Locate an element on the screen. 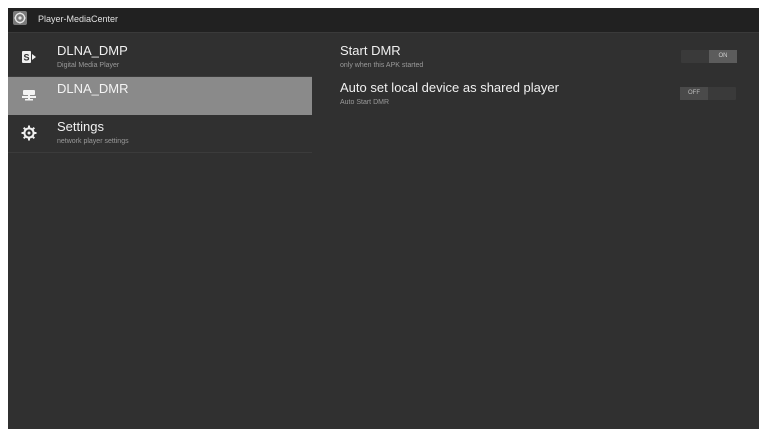 Image resolution: width=759 pixels, height=429 pixels. sidebar-item-dlna-dmr: DLNA_DMR is located at coordinates (160, 96).